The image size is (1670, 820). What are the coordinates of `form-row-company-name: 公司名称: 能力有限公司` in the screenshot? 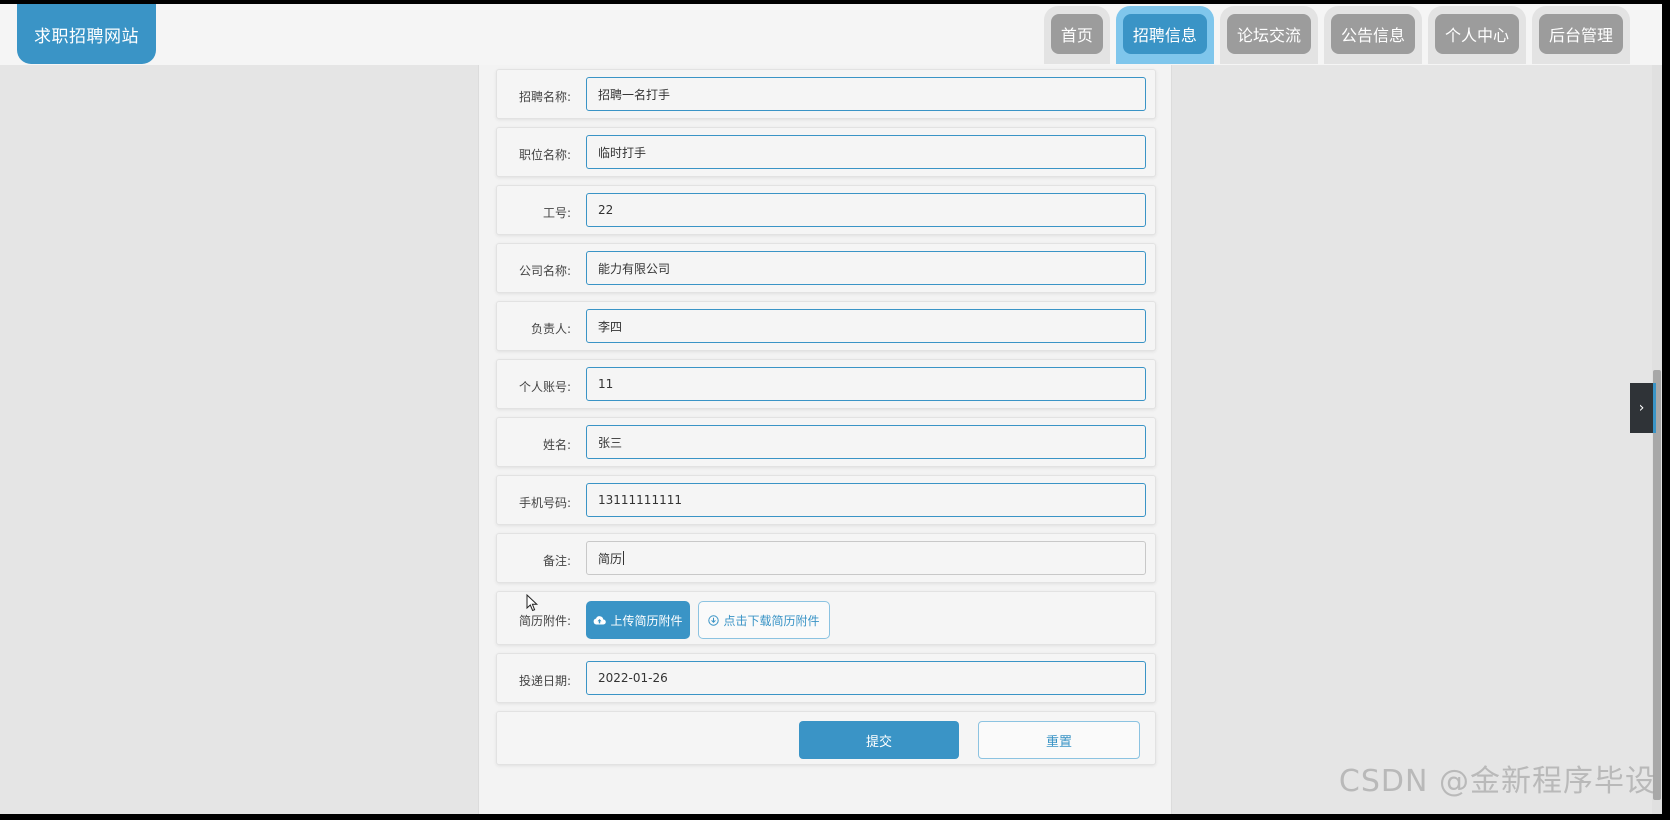 It's located at (826, 268).